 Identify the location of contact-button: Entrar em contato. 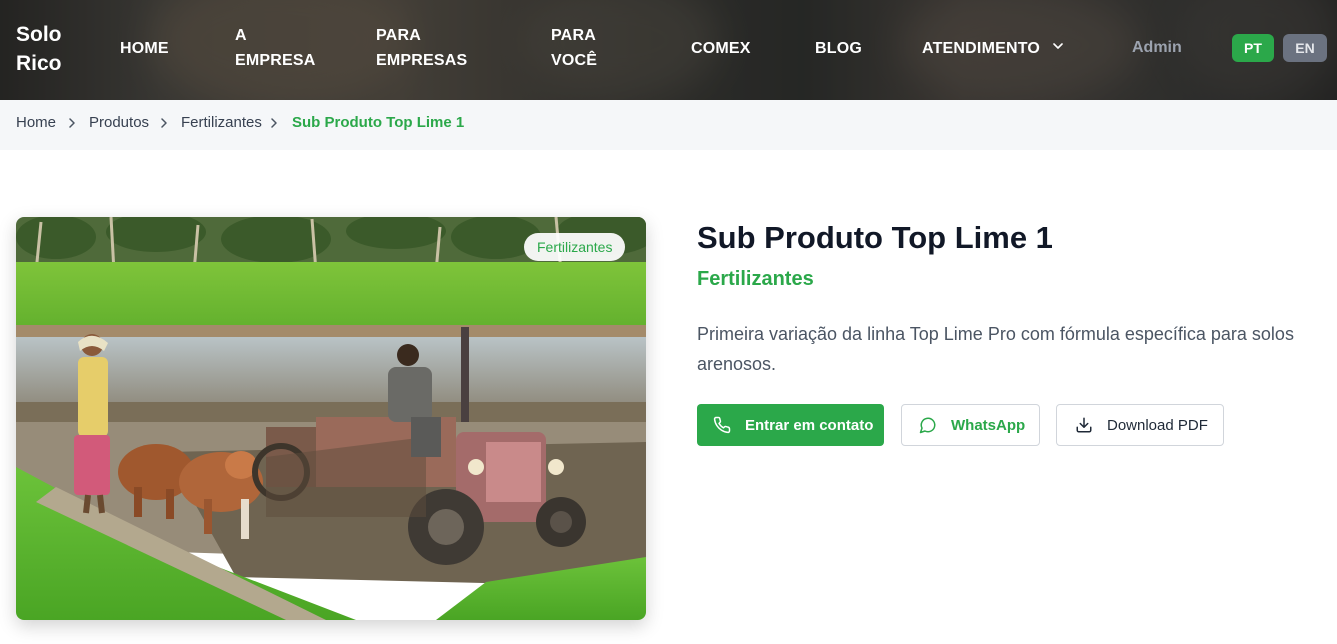
(790, 425).